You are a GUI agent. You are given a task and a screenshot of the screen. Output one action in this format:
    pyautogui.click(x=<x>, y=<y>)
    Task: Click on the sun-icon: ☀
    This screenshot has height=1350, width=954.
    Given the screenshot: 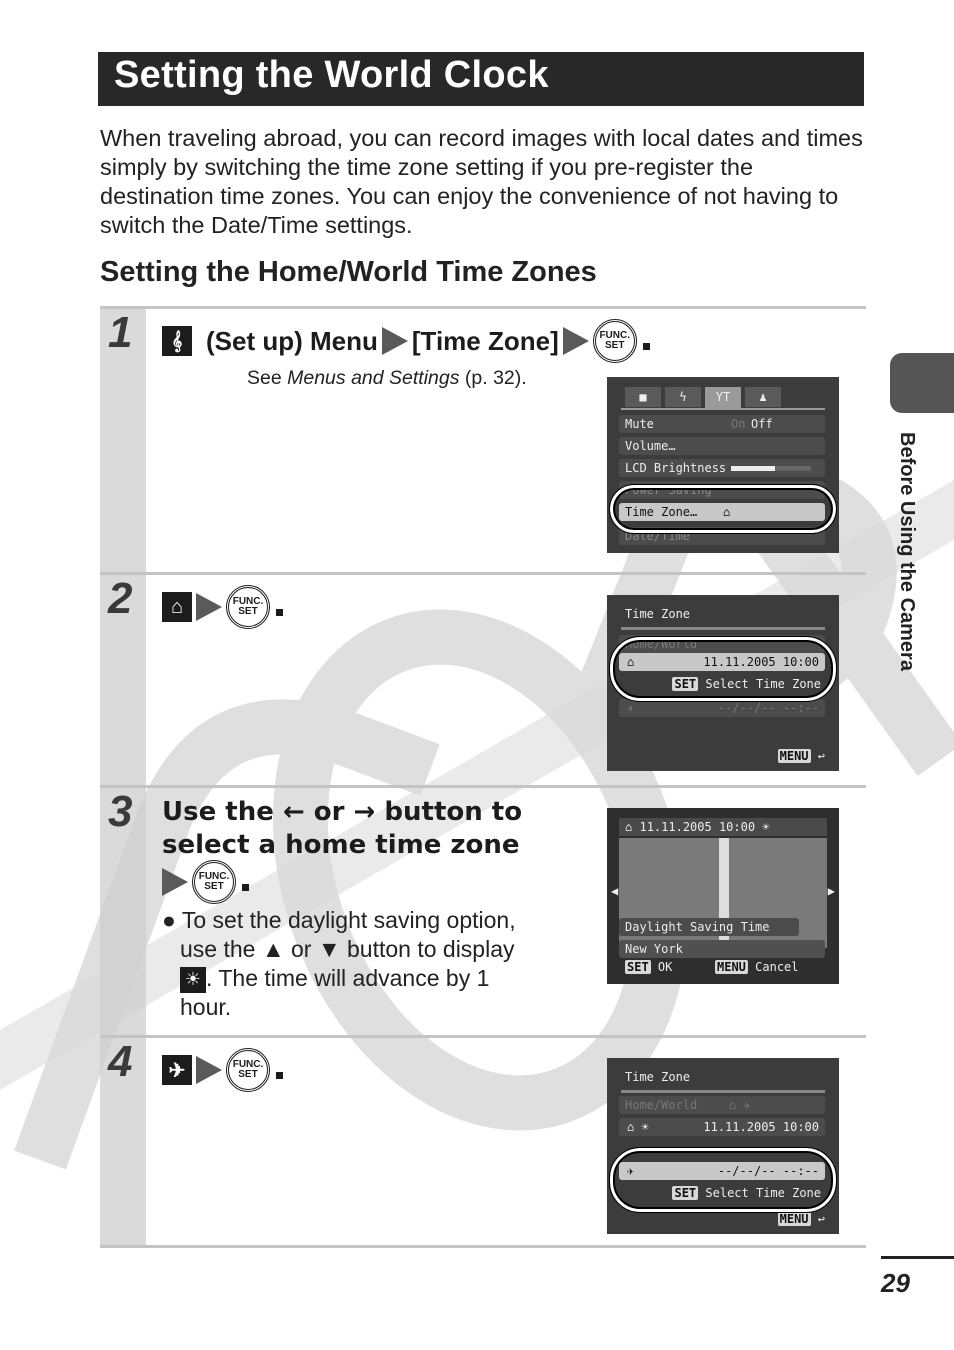 What is the action you would take?
    pyautogui.click(x=766, y=827)
    